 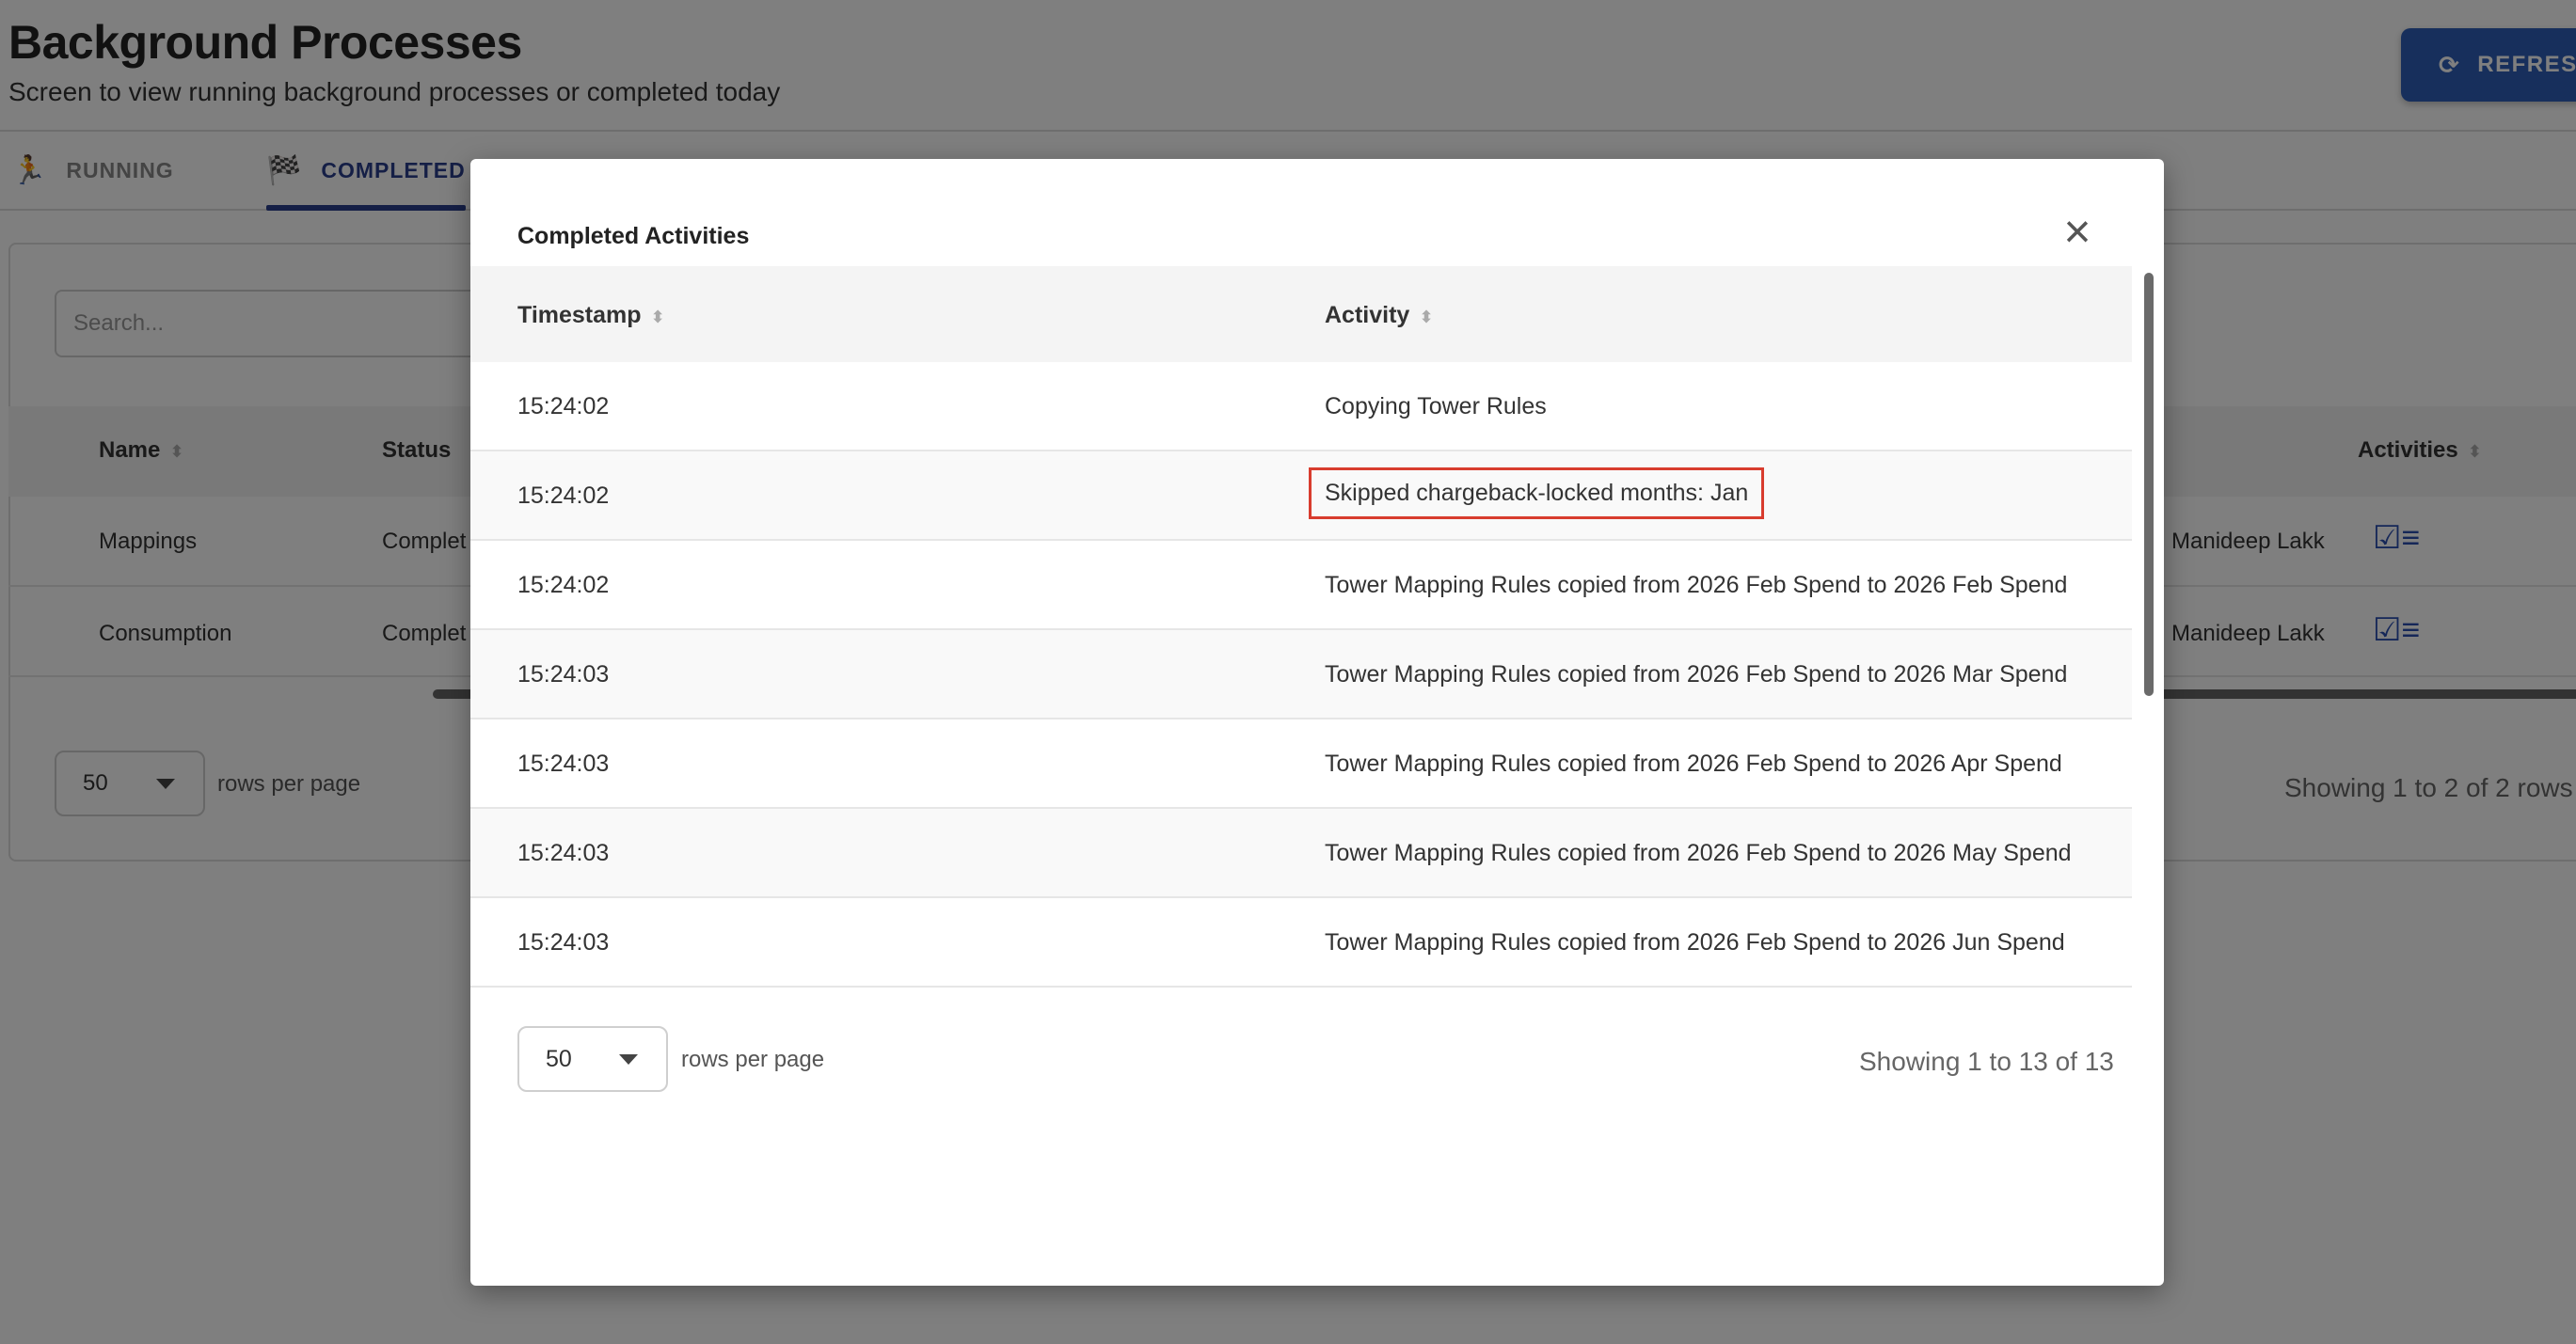 I want to click on column-header-timestamp: Timestamp ⬍, so click(x=591, y=315).